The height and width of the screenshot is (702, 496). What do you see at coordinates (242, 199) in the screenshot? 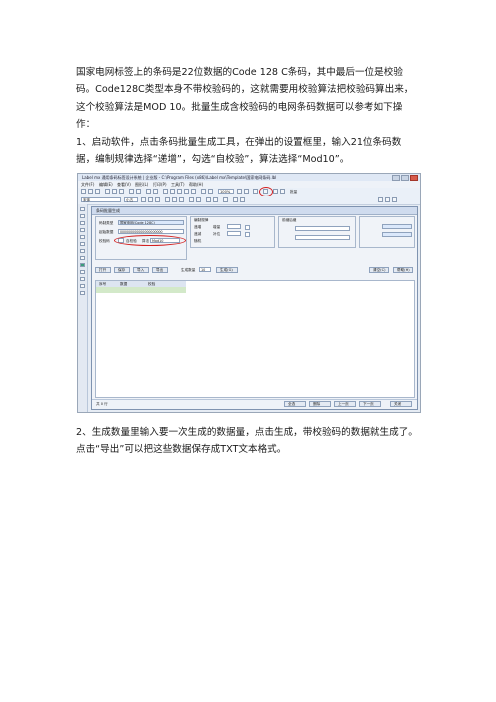
I see `layer-down-icon` at bounding box center [242, 199].